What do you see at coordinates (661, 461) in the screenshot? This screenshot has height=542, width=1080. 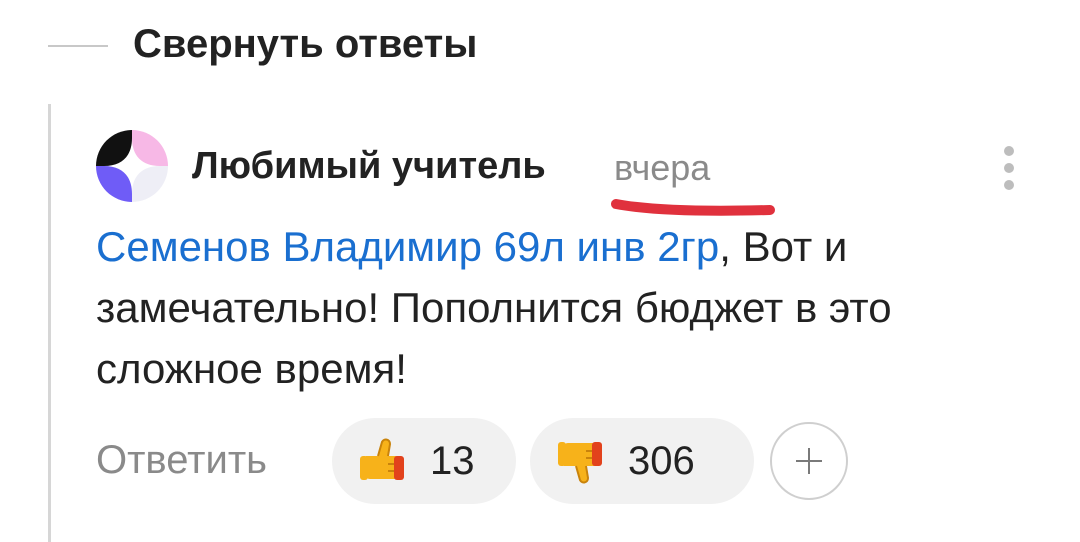 I see `dislike-count: 306` at bounding box center [661, 461].